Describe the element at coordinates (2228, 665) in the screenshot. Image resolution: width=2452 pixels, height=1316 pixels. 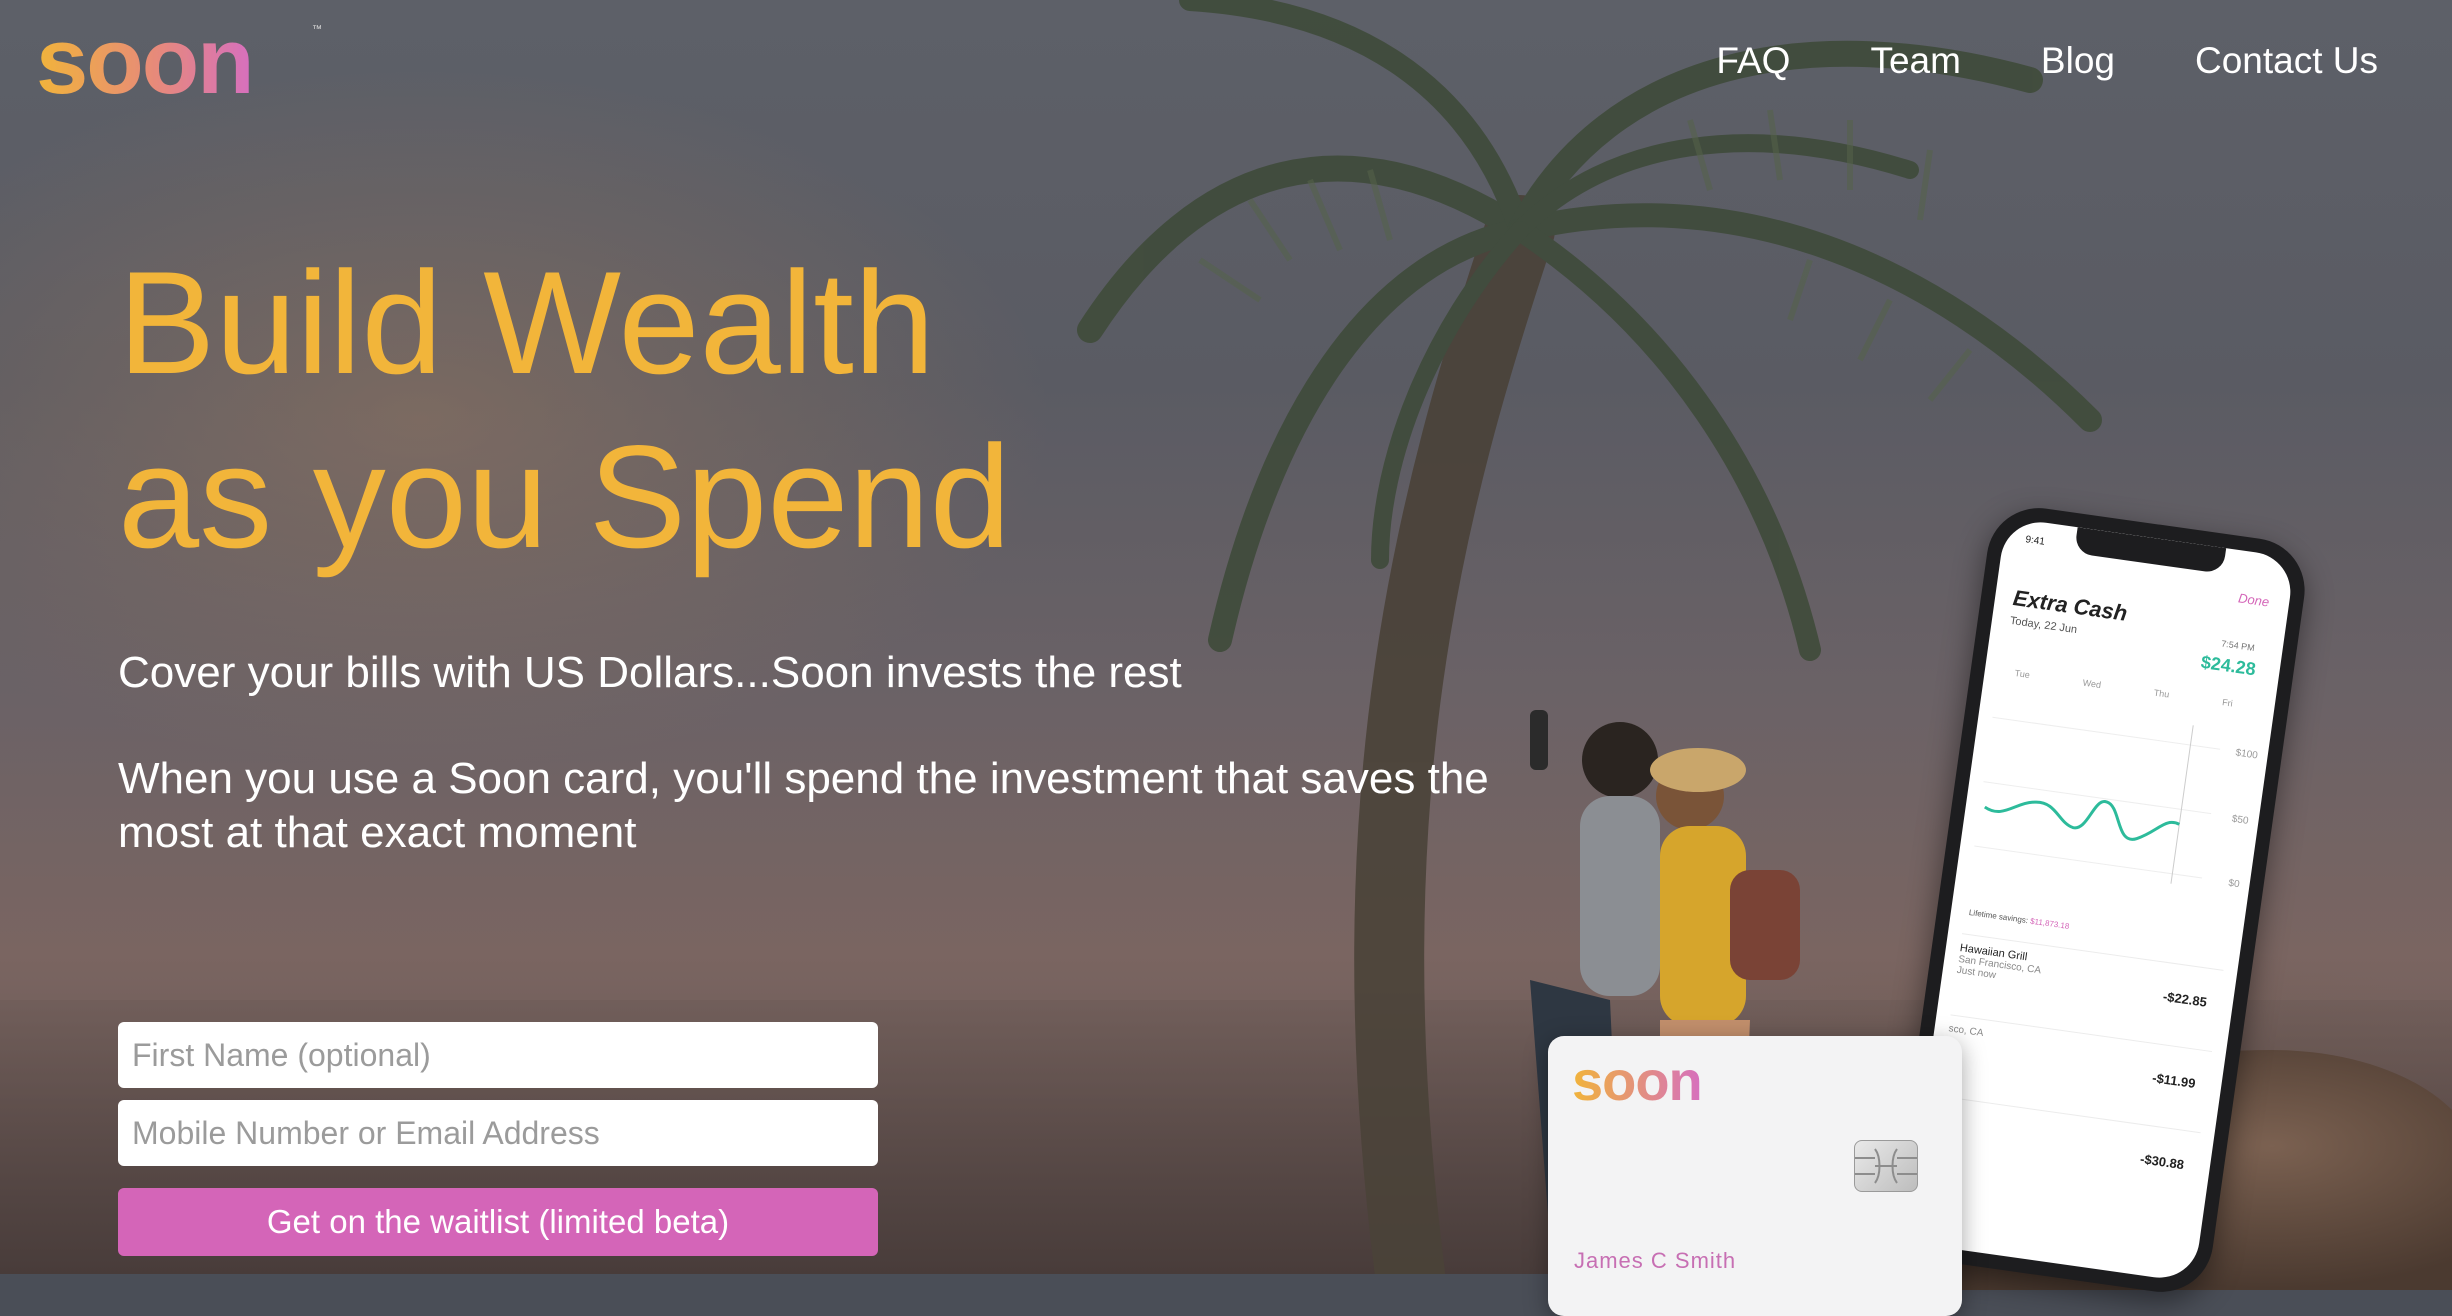
I see `phone-extra-cash-amount: $24.28` at that location.